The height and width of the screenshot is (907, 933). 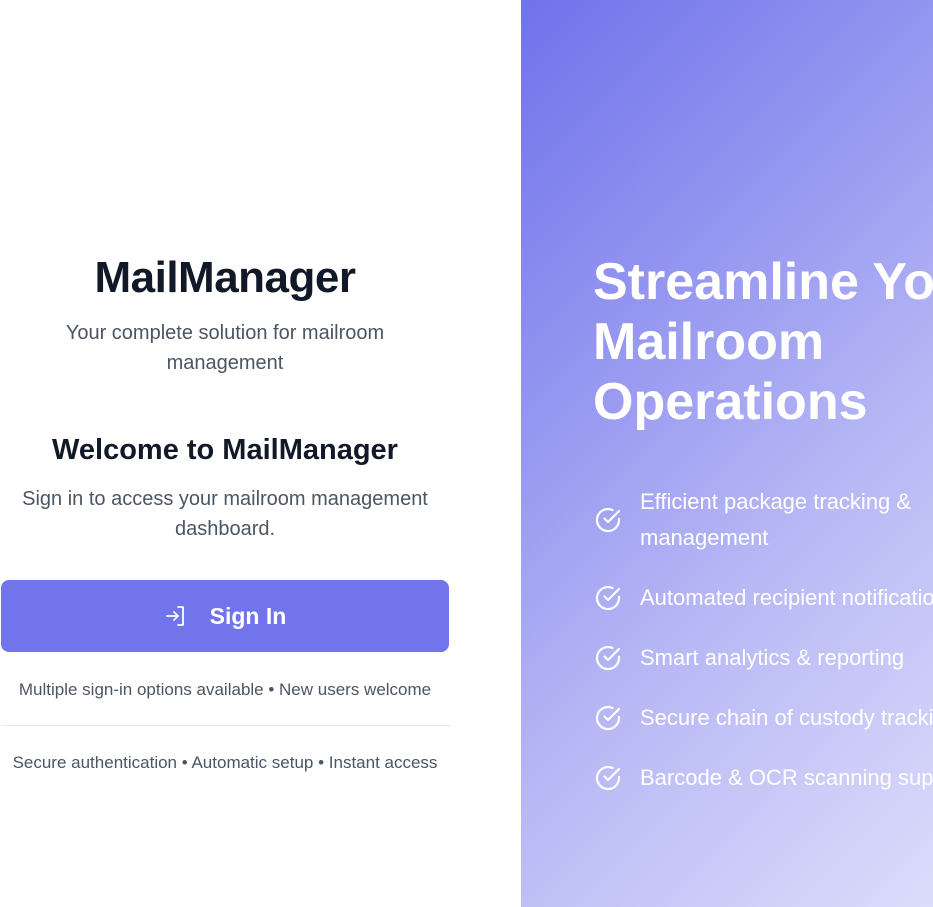 I want to click on sign-in-button: Sign In, so click(x=225, y=616).